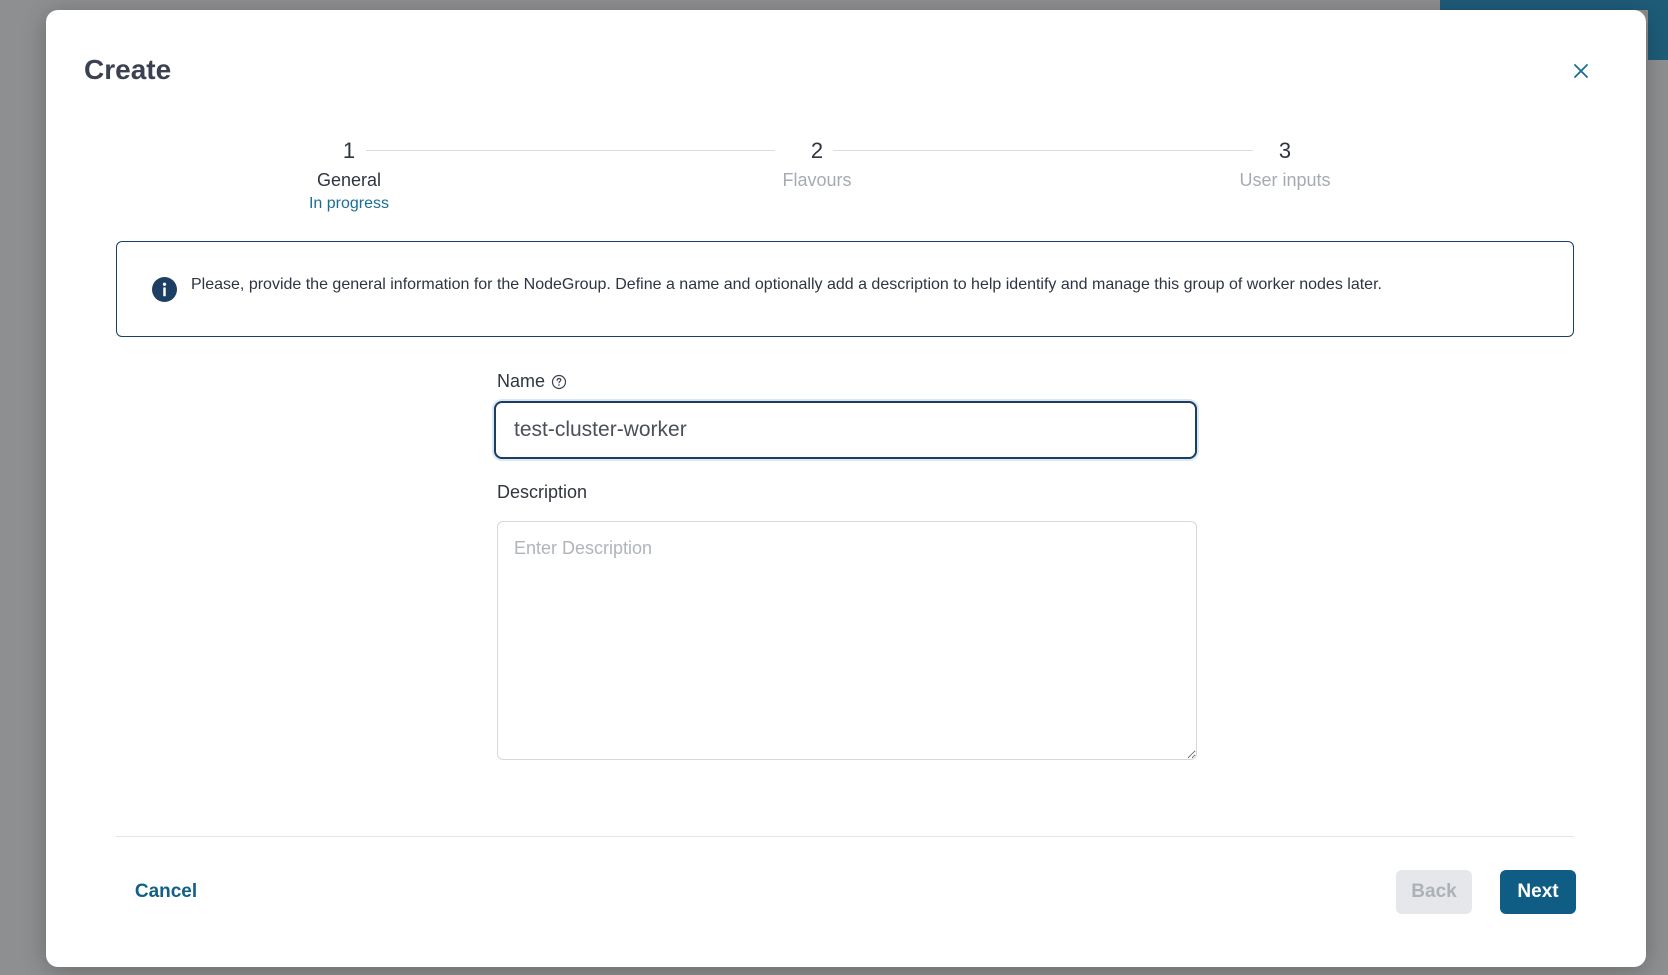 The height and width of the screenshot is (975, 1668). I want to click on help-circle-icon, so click(559, 382).